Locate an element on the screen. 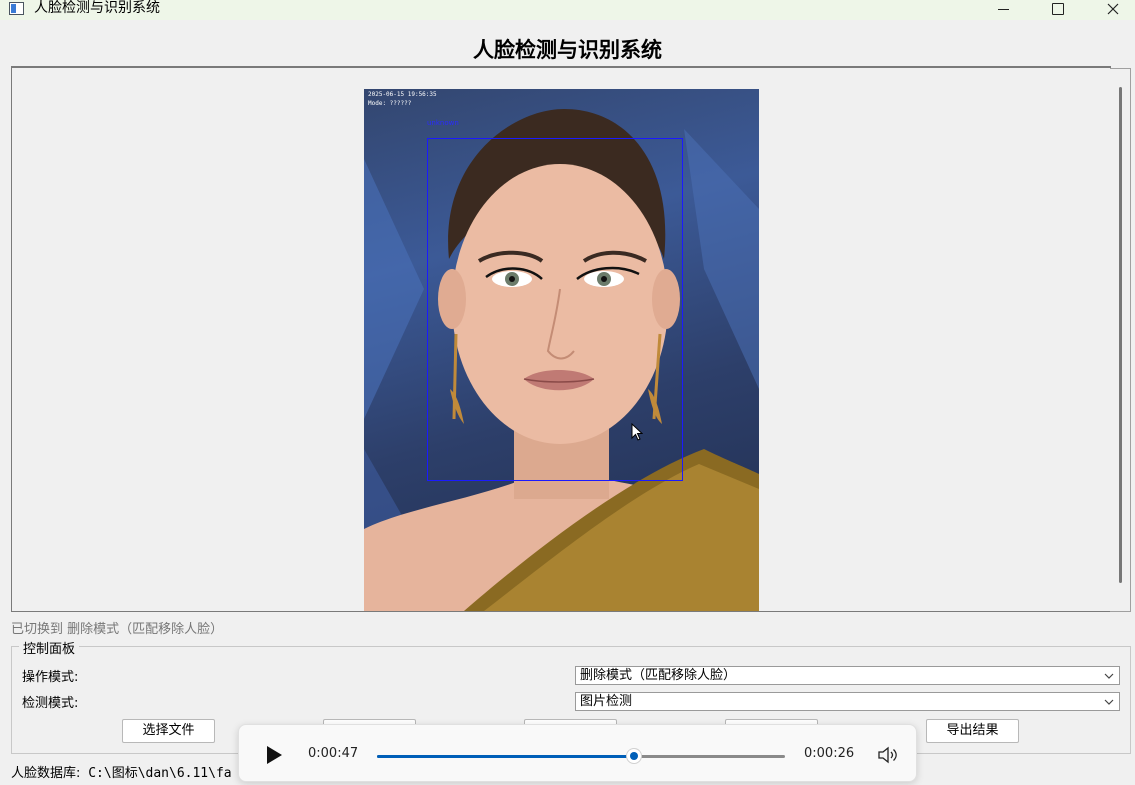 Image resolution: width=1135 pixels, height=785 pixels. close-icon is located at coordinates (1113, 9).